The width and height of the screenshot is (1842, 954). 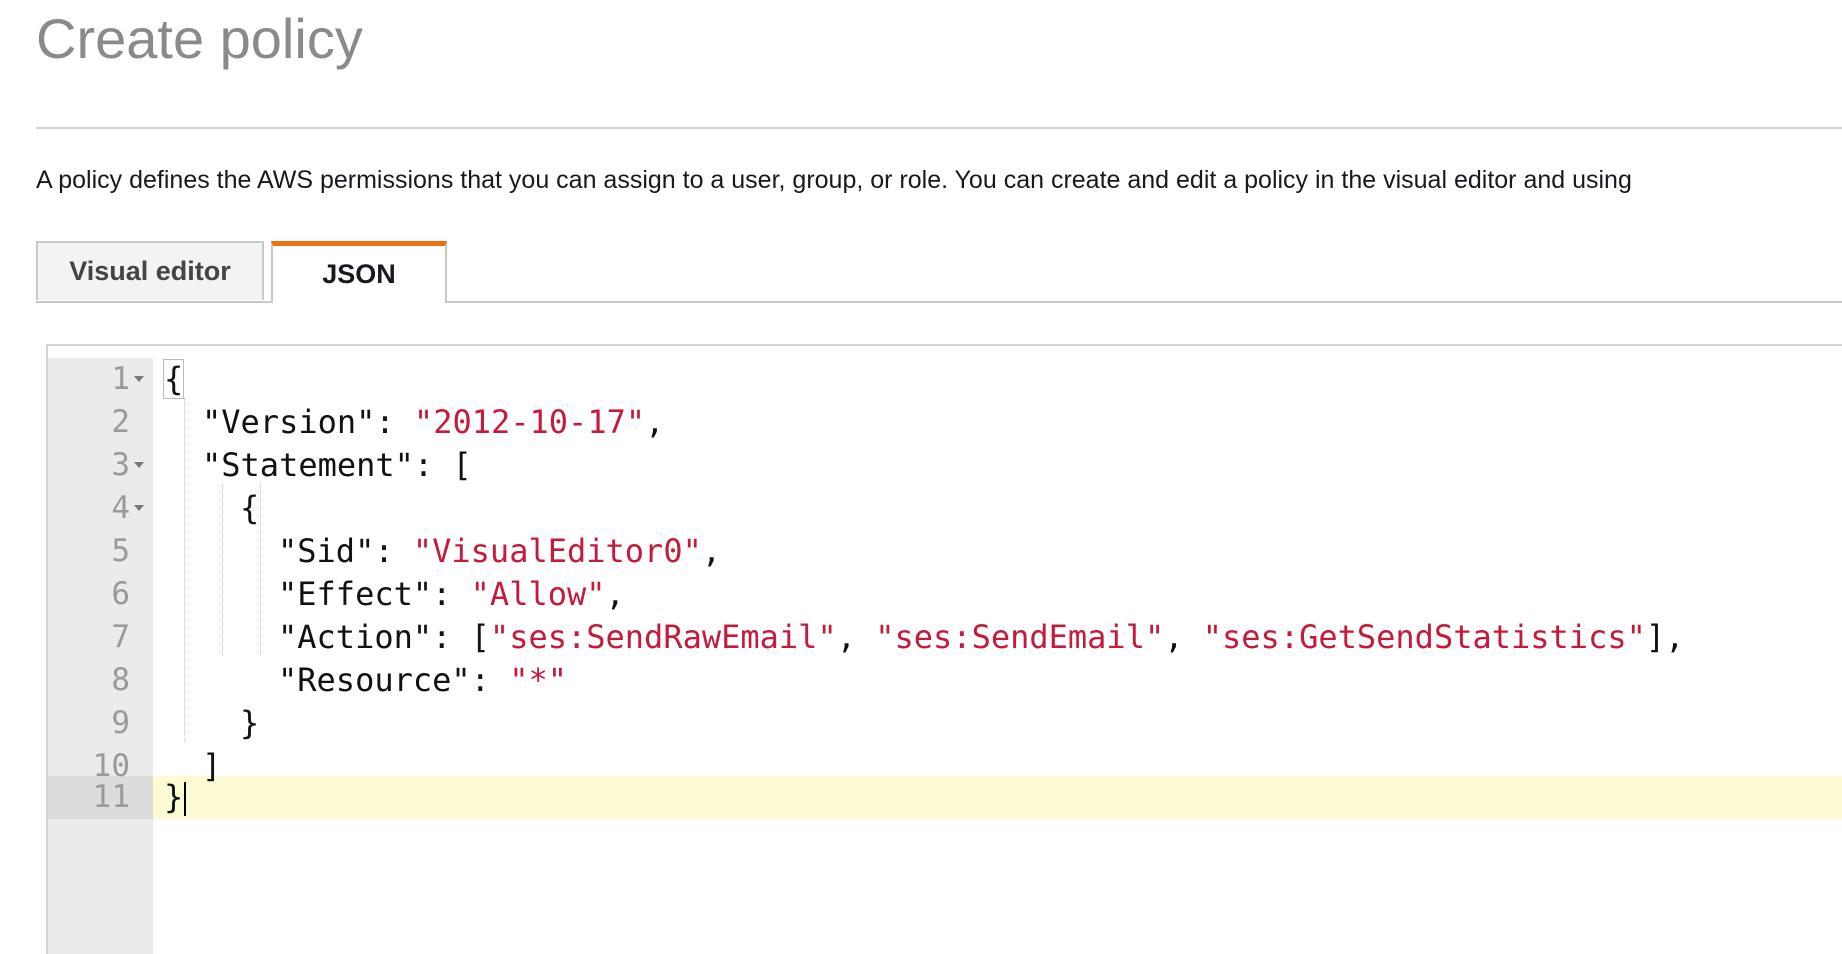 I want to click on json-key: "Action": [, so click(x=384, y=637).